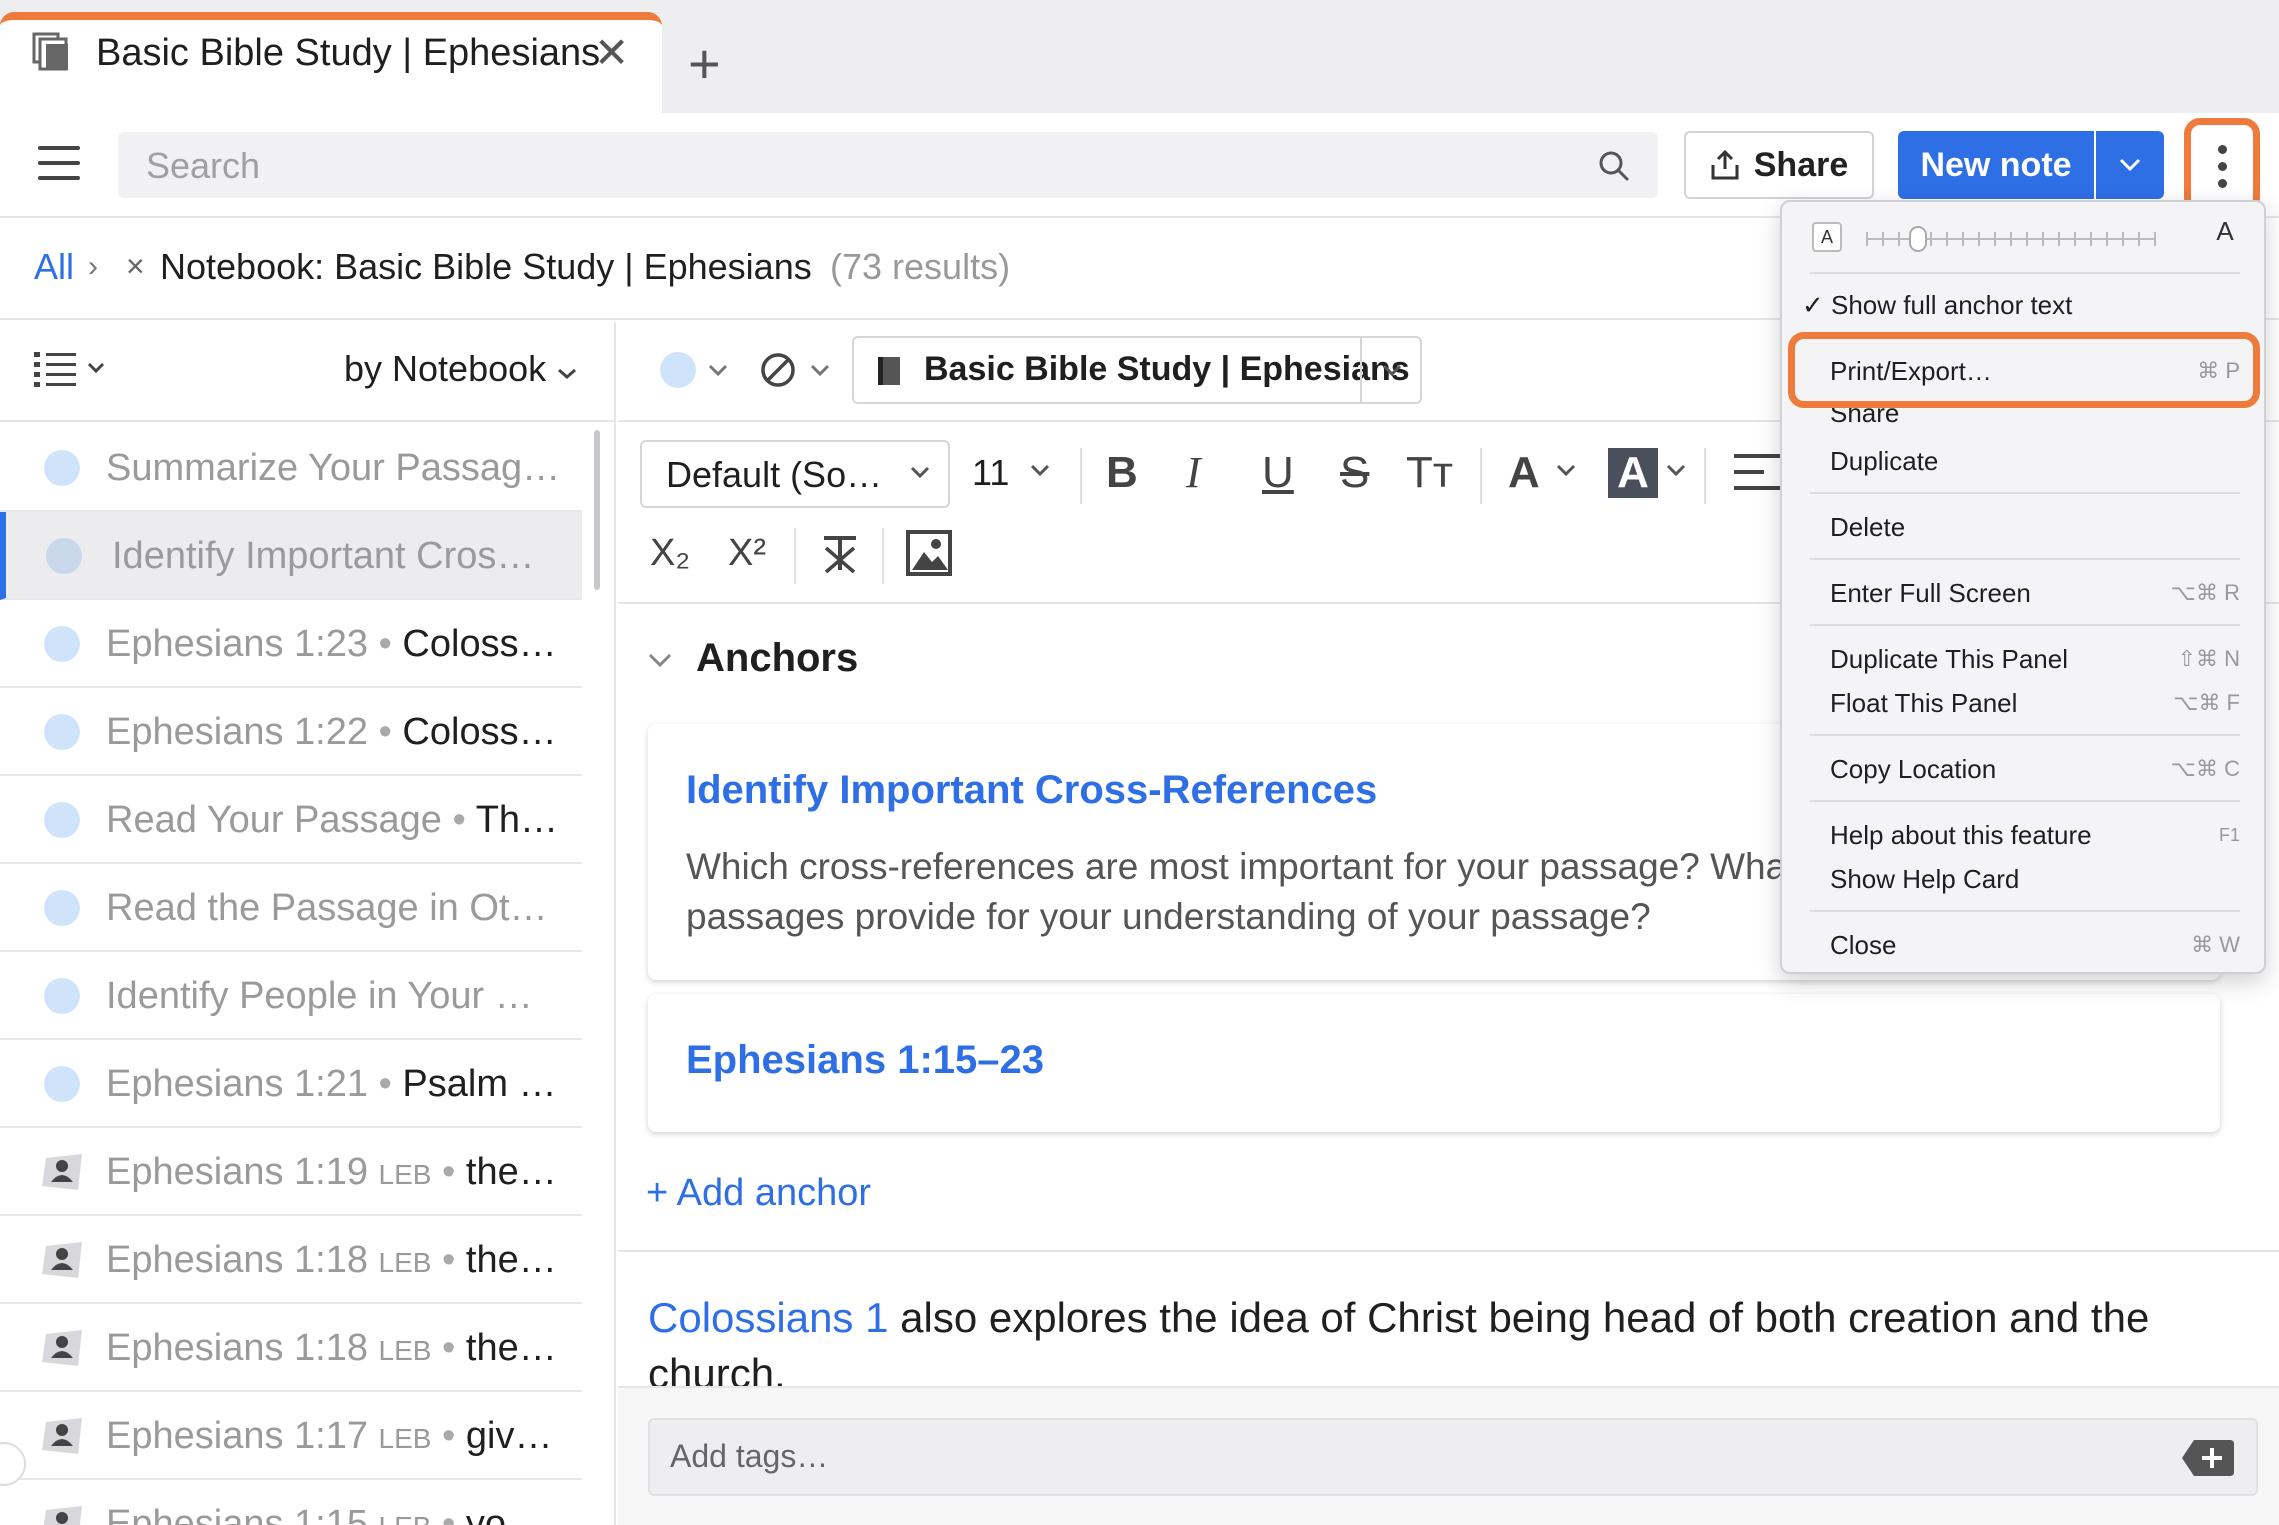  I want to click on highlight-color-swatch: A, so click(1633, 473).